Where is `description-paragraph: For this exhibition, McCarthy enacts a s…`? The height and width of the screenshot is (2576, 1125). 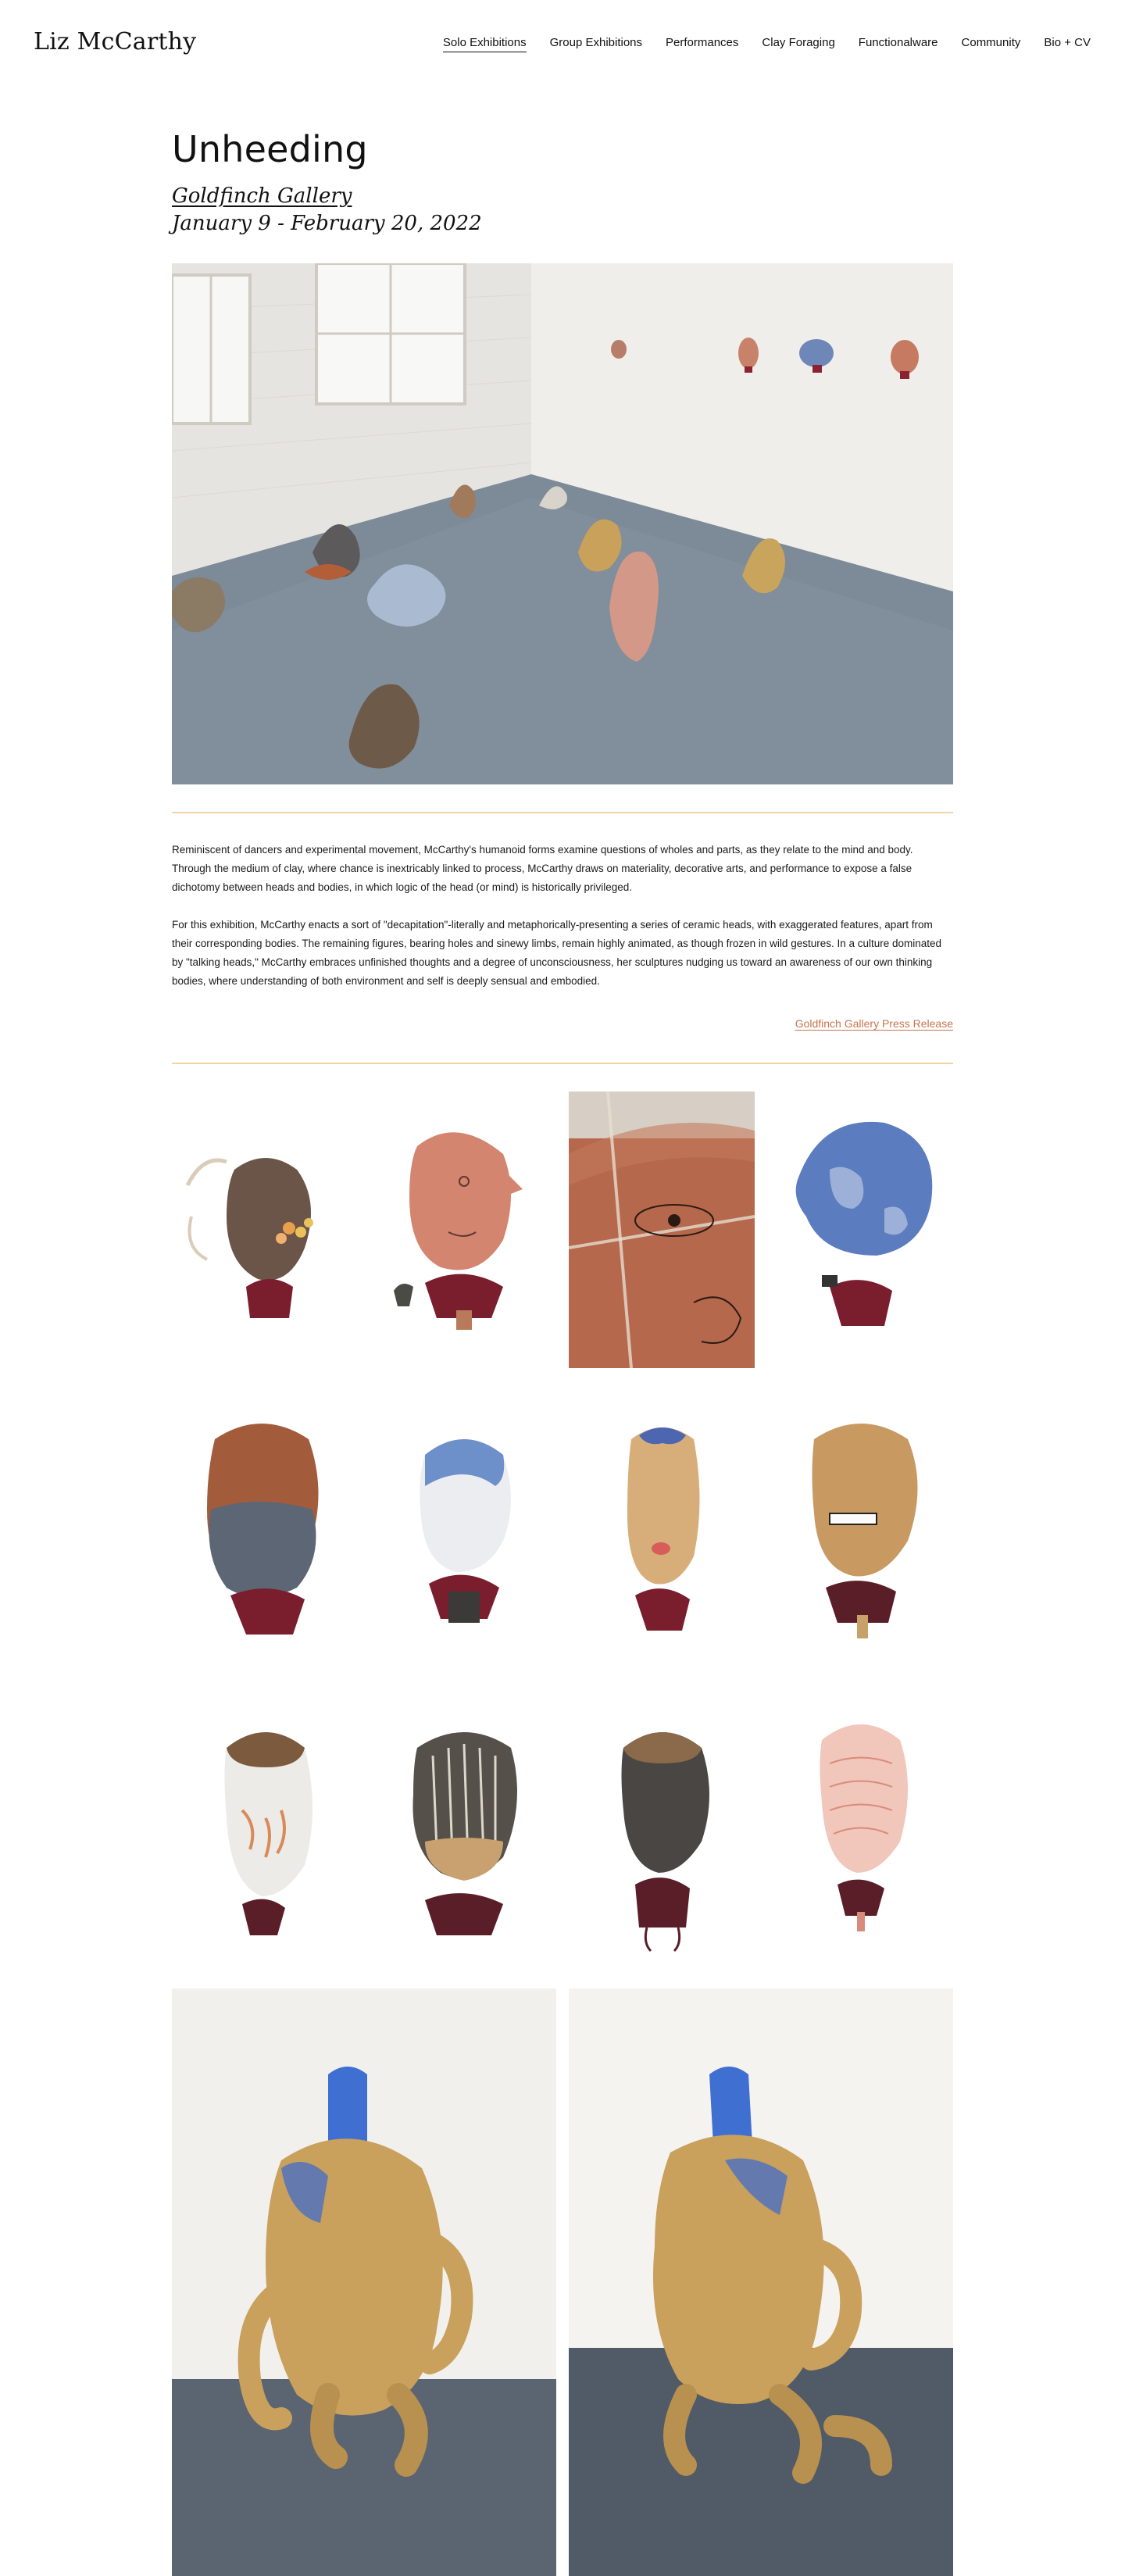
description-paragraph: For this exhibition, McCarthy enacts a s… is located at coordinates (557, 953).